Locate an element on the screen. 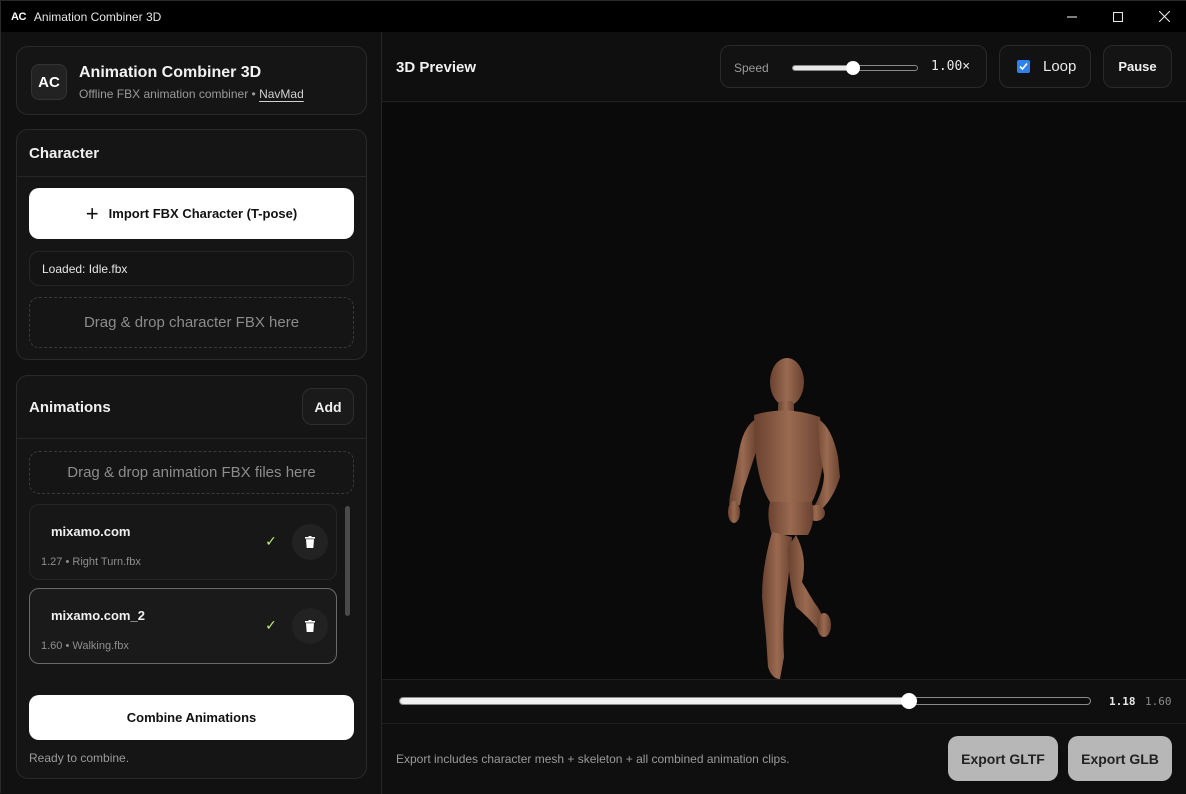  import-character-label: Import FBX Character (T-pose) is located at coordinates (203, 213).